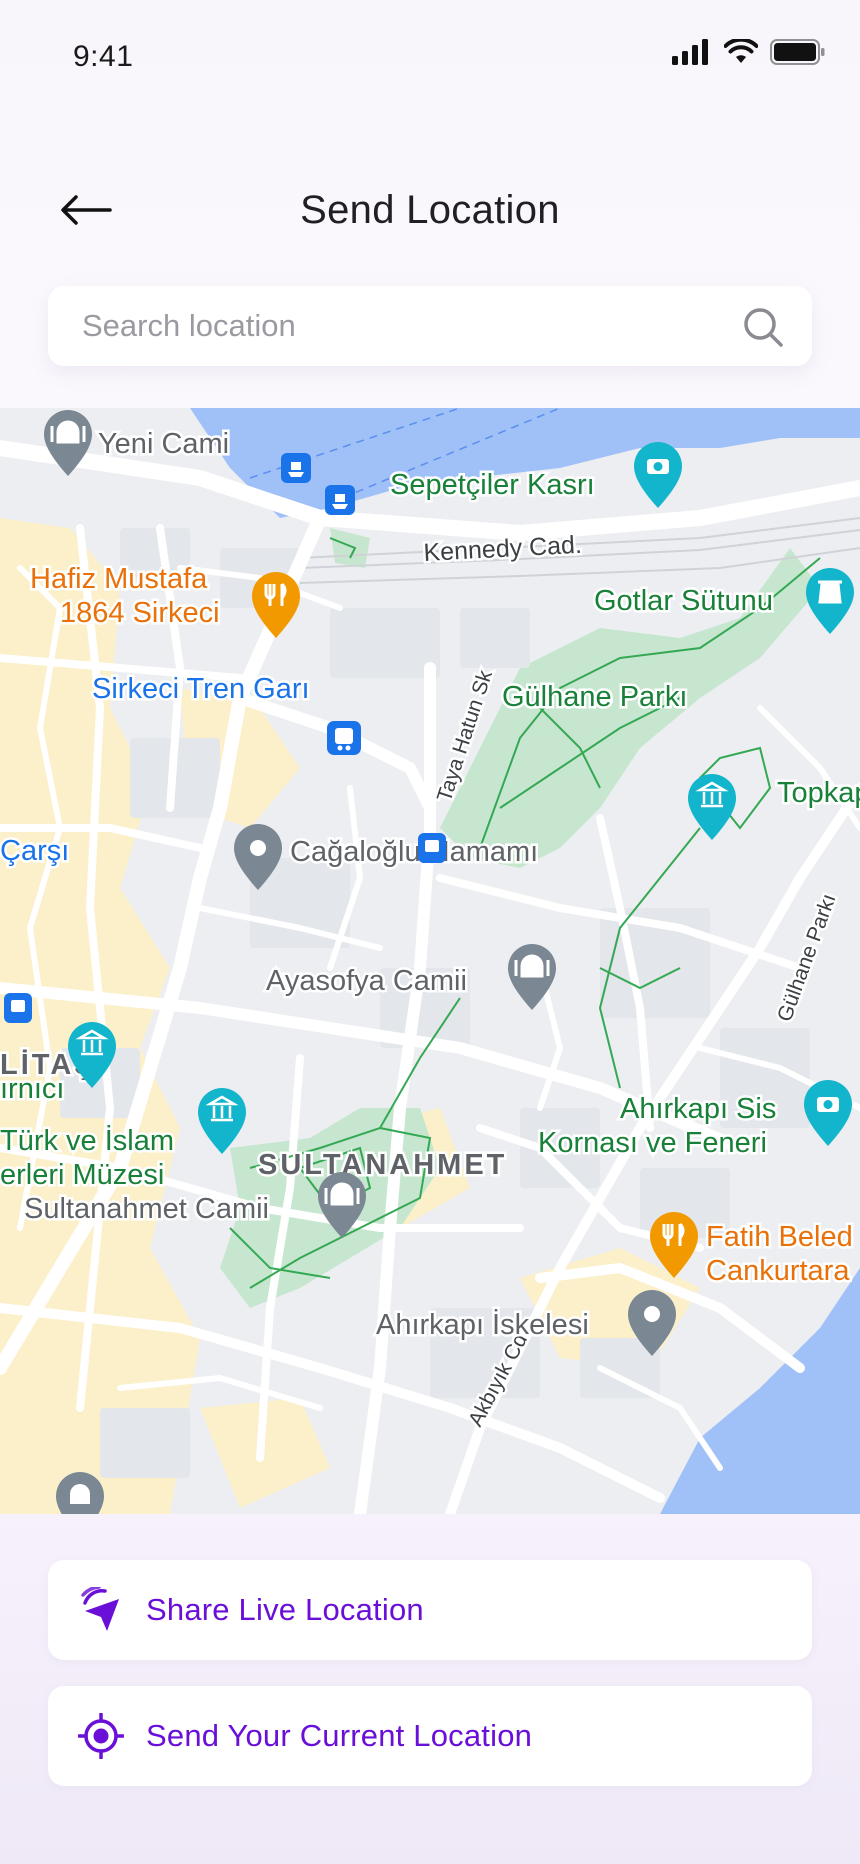  What do you see at coordinates (482, 1324) in the screenshot?
I see `label-ahirkapi-iskelesi: Ahırkapı İskelesi` at bounding box center [482, 1324].